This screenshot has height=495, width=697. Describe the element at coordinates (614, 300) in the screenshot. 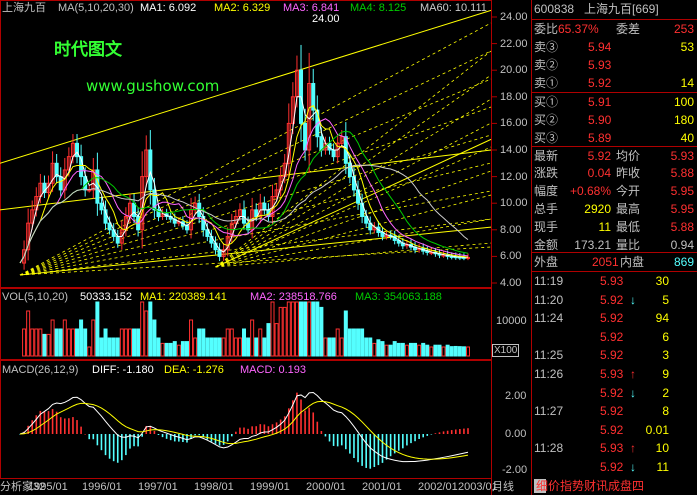

I see `tick-row: 11:20 5.92 ↓ 5` at that location.